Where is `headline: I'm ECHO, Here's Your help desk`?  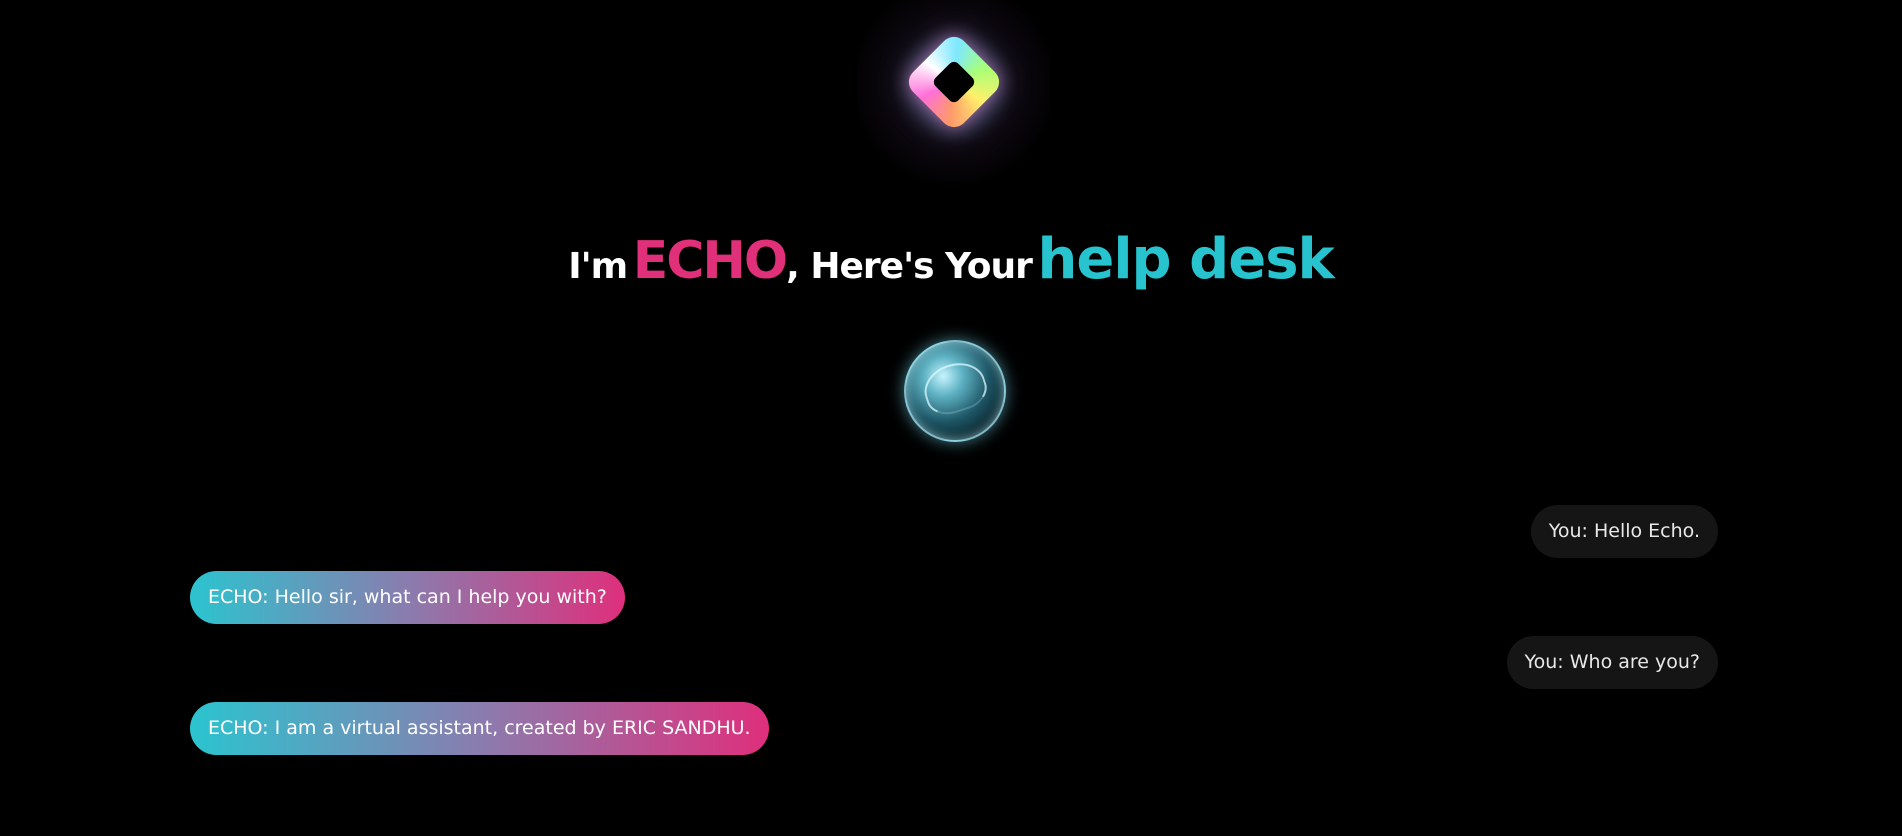 headline: I'm ECHO, Here's Your help desk is located at coordinates (951, 266).